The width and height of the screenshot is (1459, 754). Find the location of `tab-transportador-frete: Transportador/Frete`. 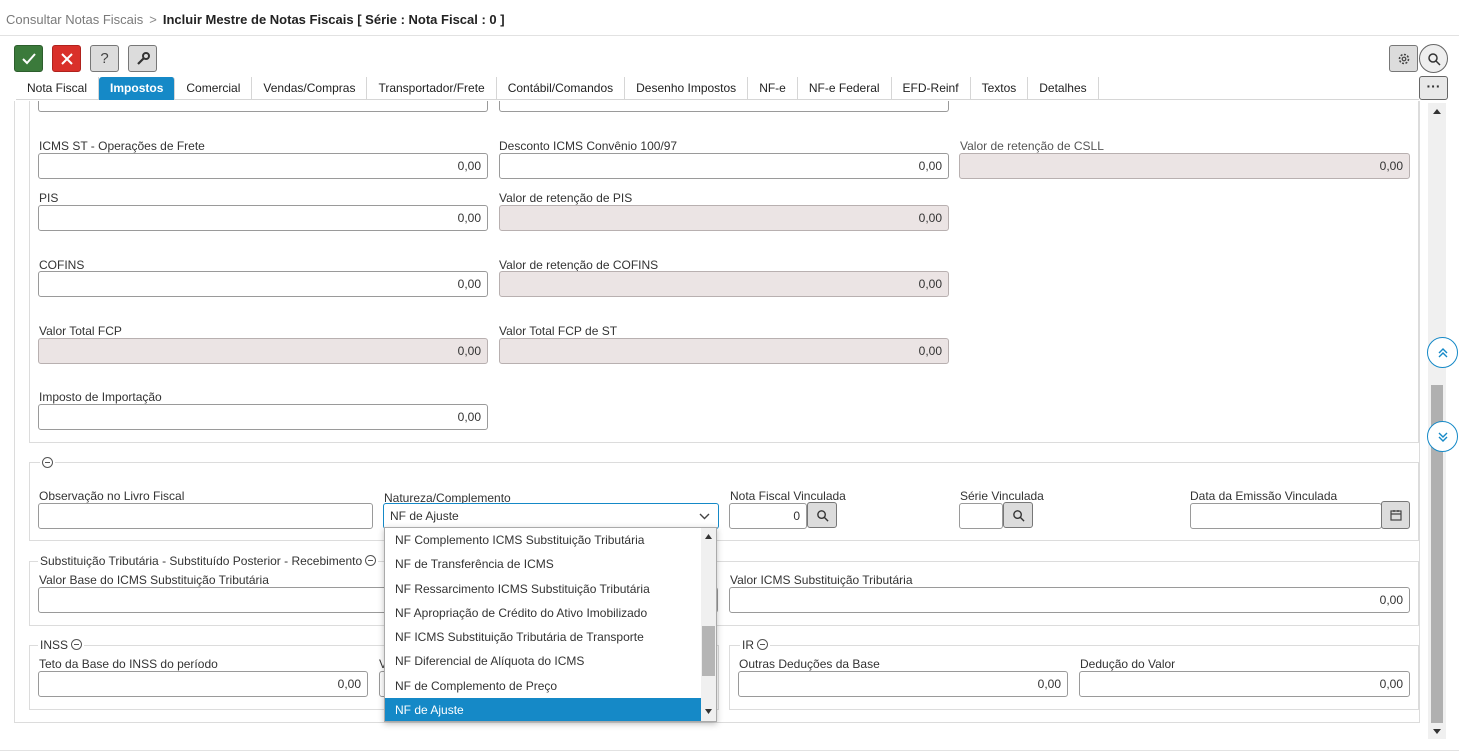

tab-transportador-frete: Transportador/Frete is located at coordinates (432, 88).